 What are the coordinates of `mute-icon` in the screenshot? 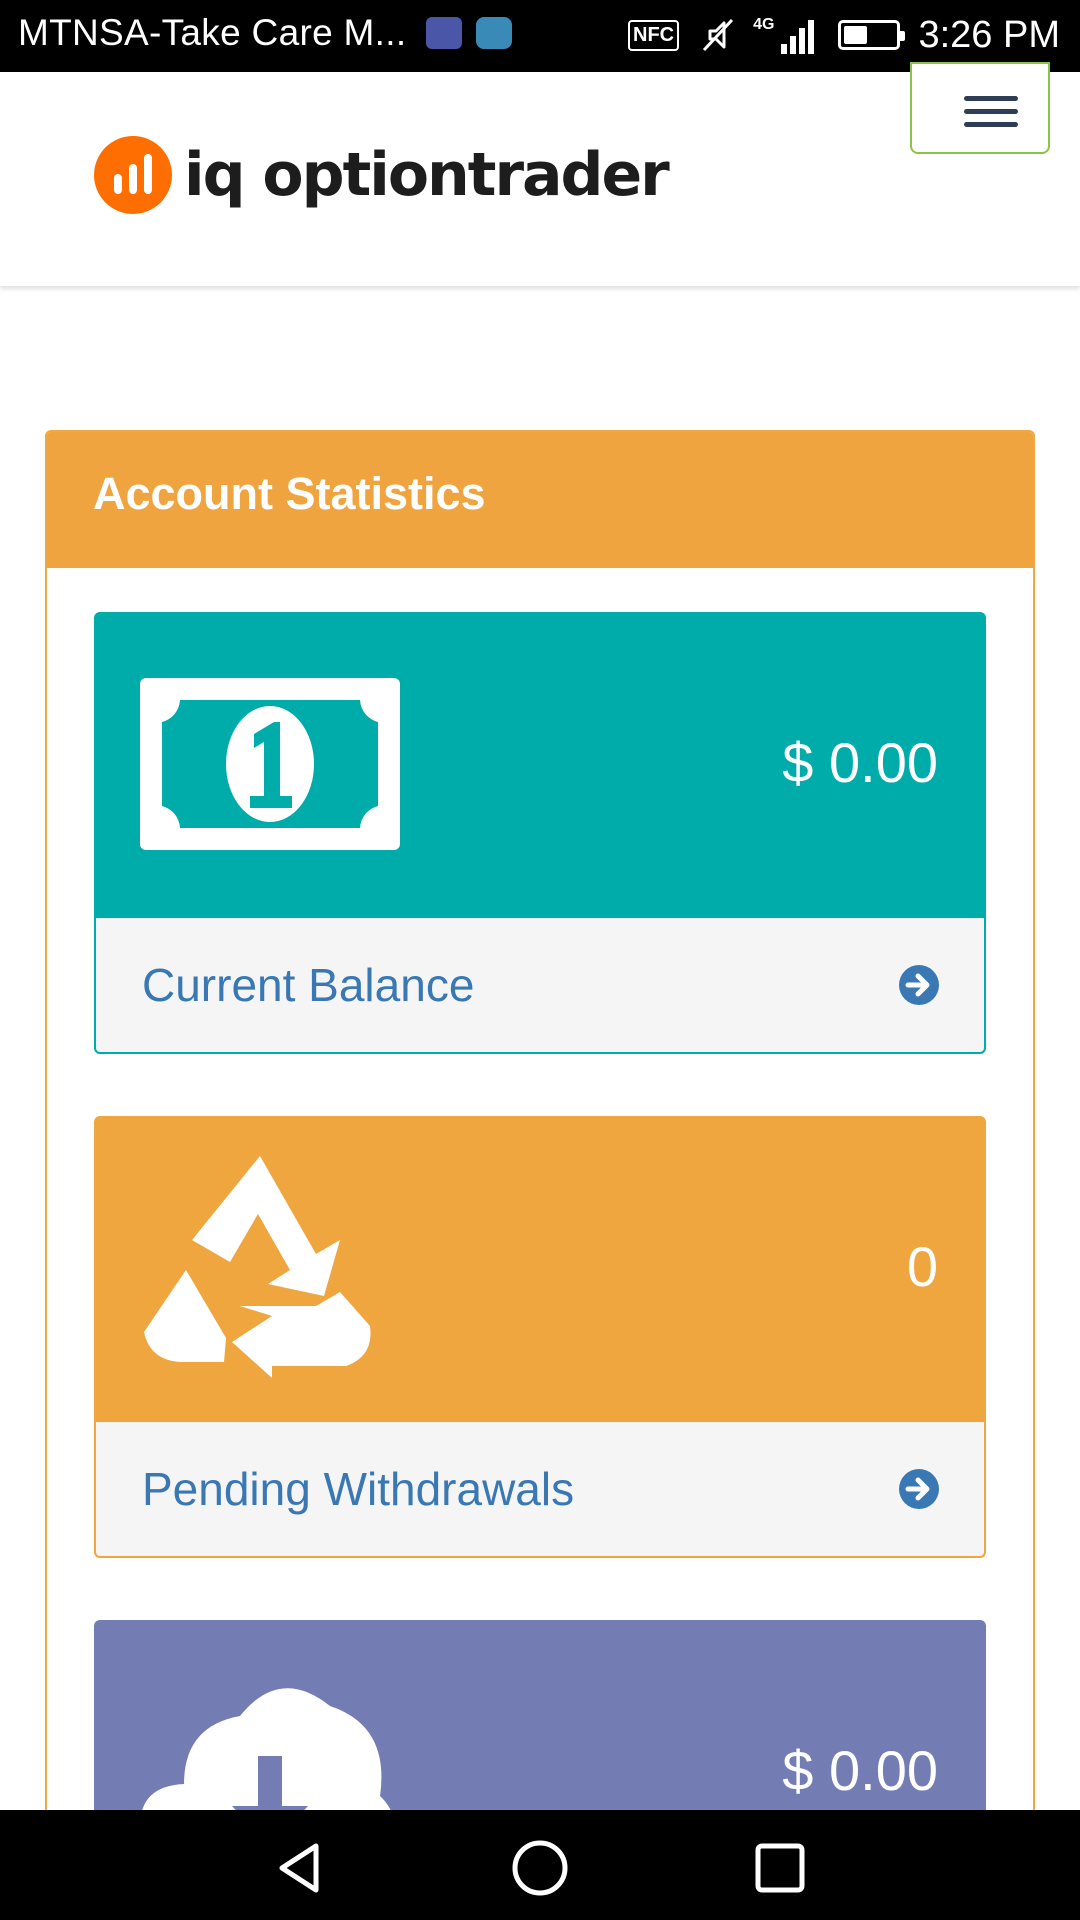 It's located at (718, 35).